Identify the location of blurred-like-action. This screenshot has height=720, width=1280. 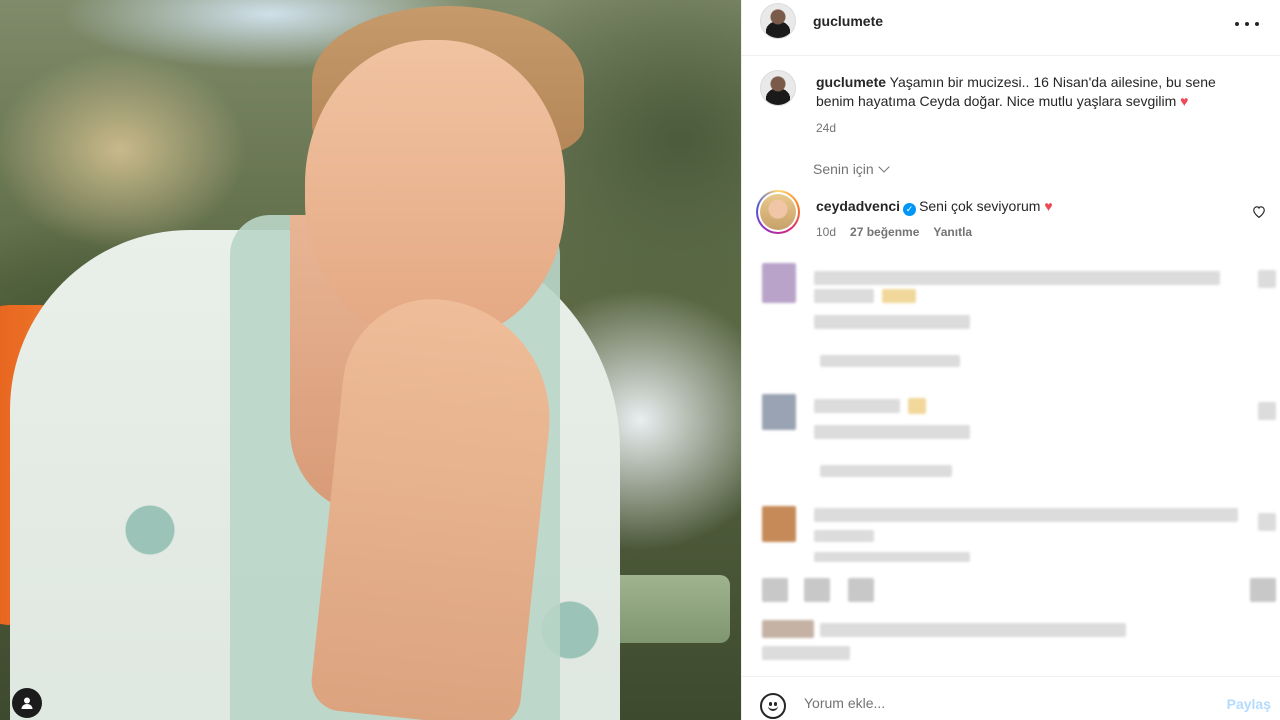
(775, 590).